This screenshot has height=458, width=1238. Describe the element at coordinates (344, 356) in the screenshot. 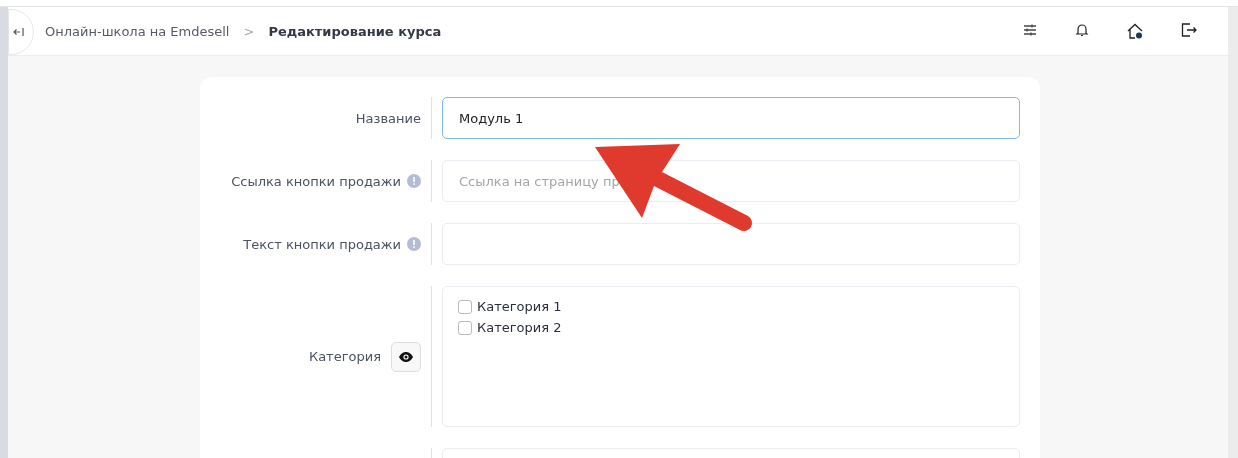

I see `field-label: Категория` at that location.